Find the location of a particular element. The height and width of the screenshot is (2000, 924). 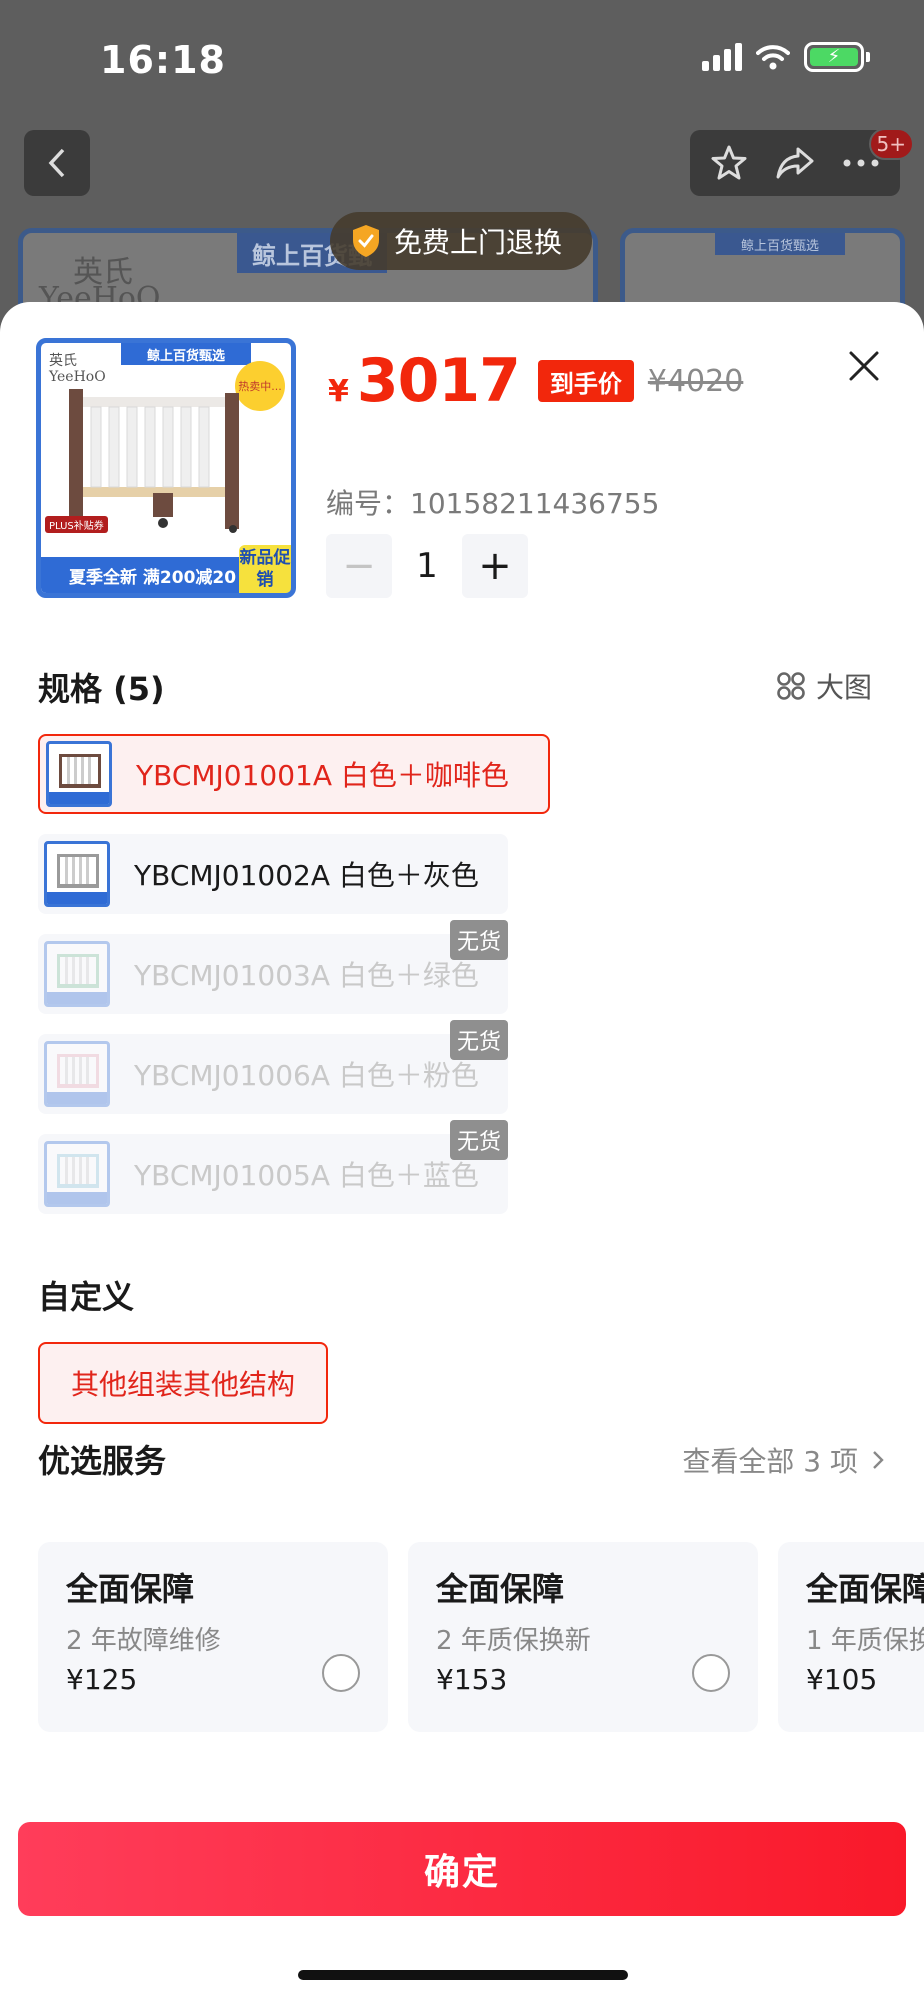

spec-option-3: YBCMJ01003A 白色＋绿色 无货 is located at coordinates (273, 967).